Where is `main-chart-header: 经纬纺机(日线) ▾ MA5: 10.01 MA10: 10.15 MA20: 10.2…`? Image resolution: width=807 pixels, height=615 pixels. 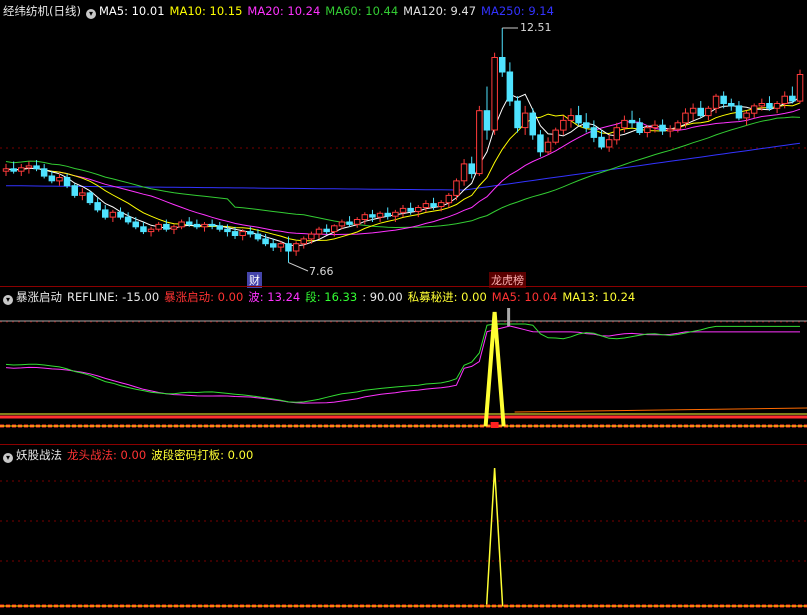 main-chart-header: 经纬纺机(日线) ▾ MA5: 10.01 MA10: 10.15 MA20: 10.2… is located at coordinates (281, 11).